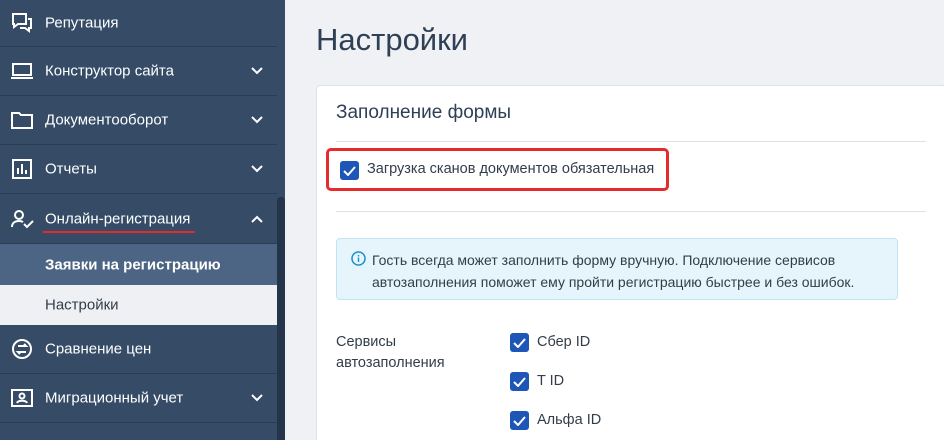 This screenshot has width=944, height=440. What do you see at coordinates (22, 23) in the screenshot?
I see `chat-icon` at bounding box center [22, 23].